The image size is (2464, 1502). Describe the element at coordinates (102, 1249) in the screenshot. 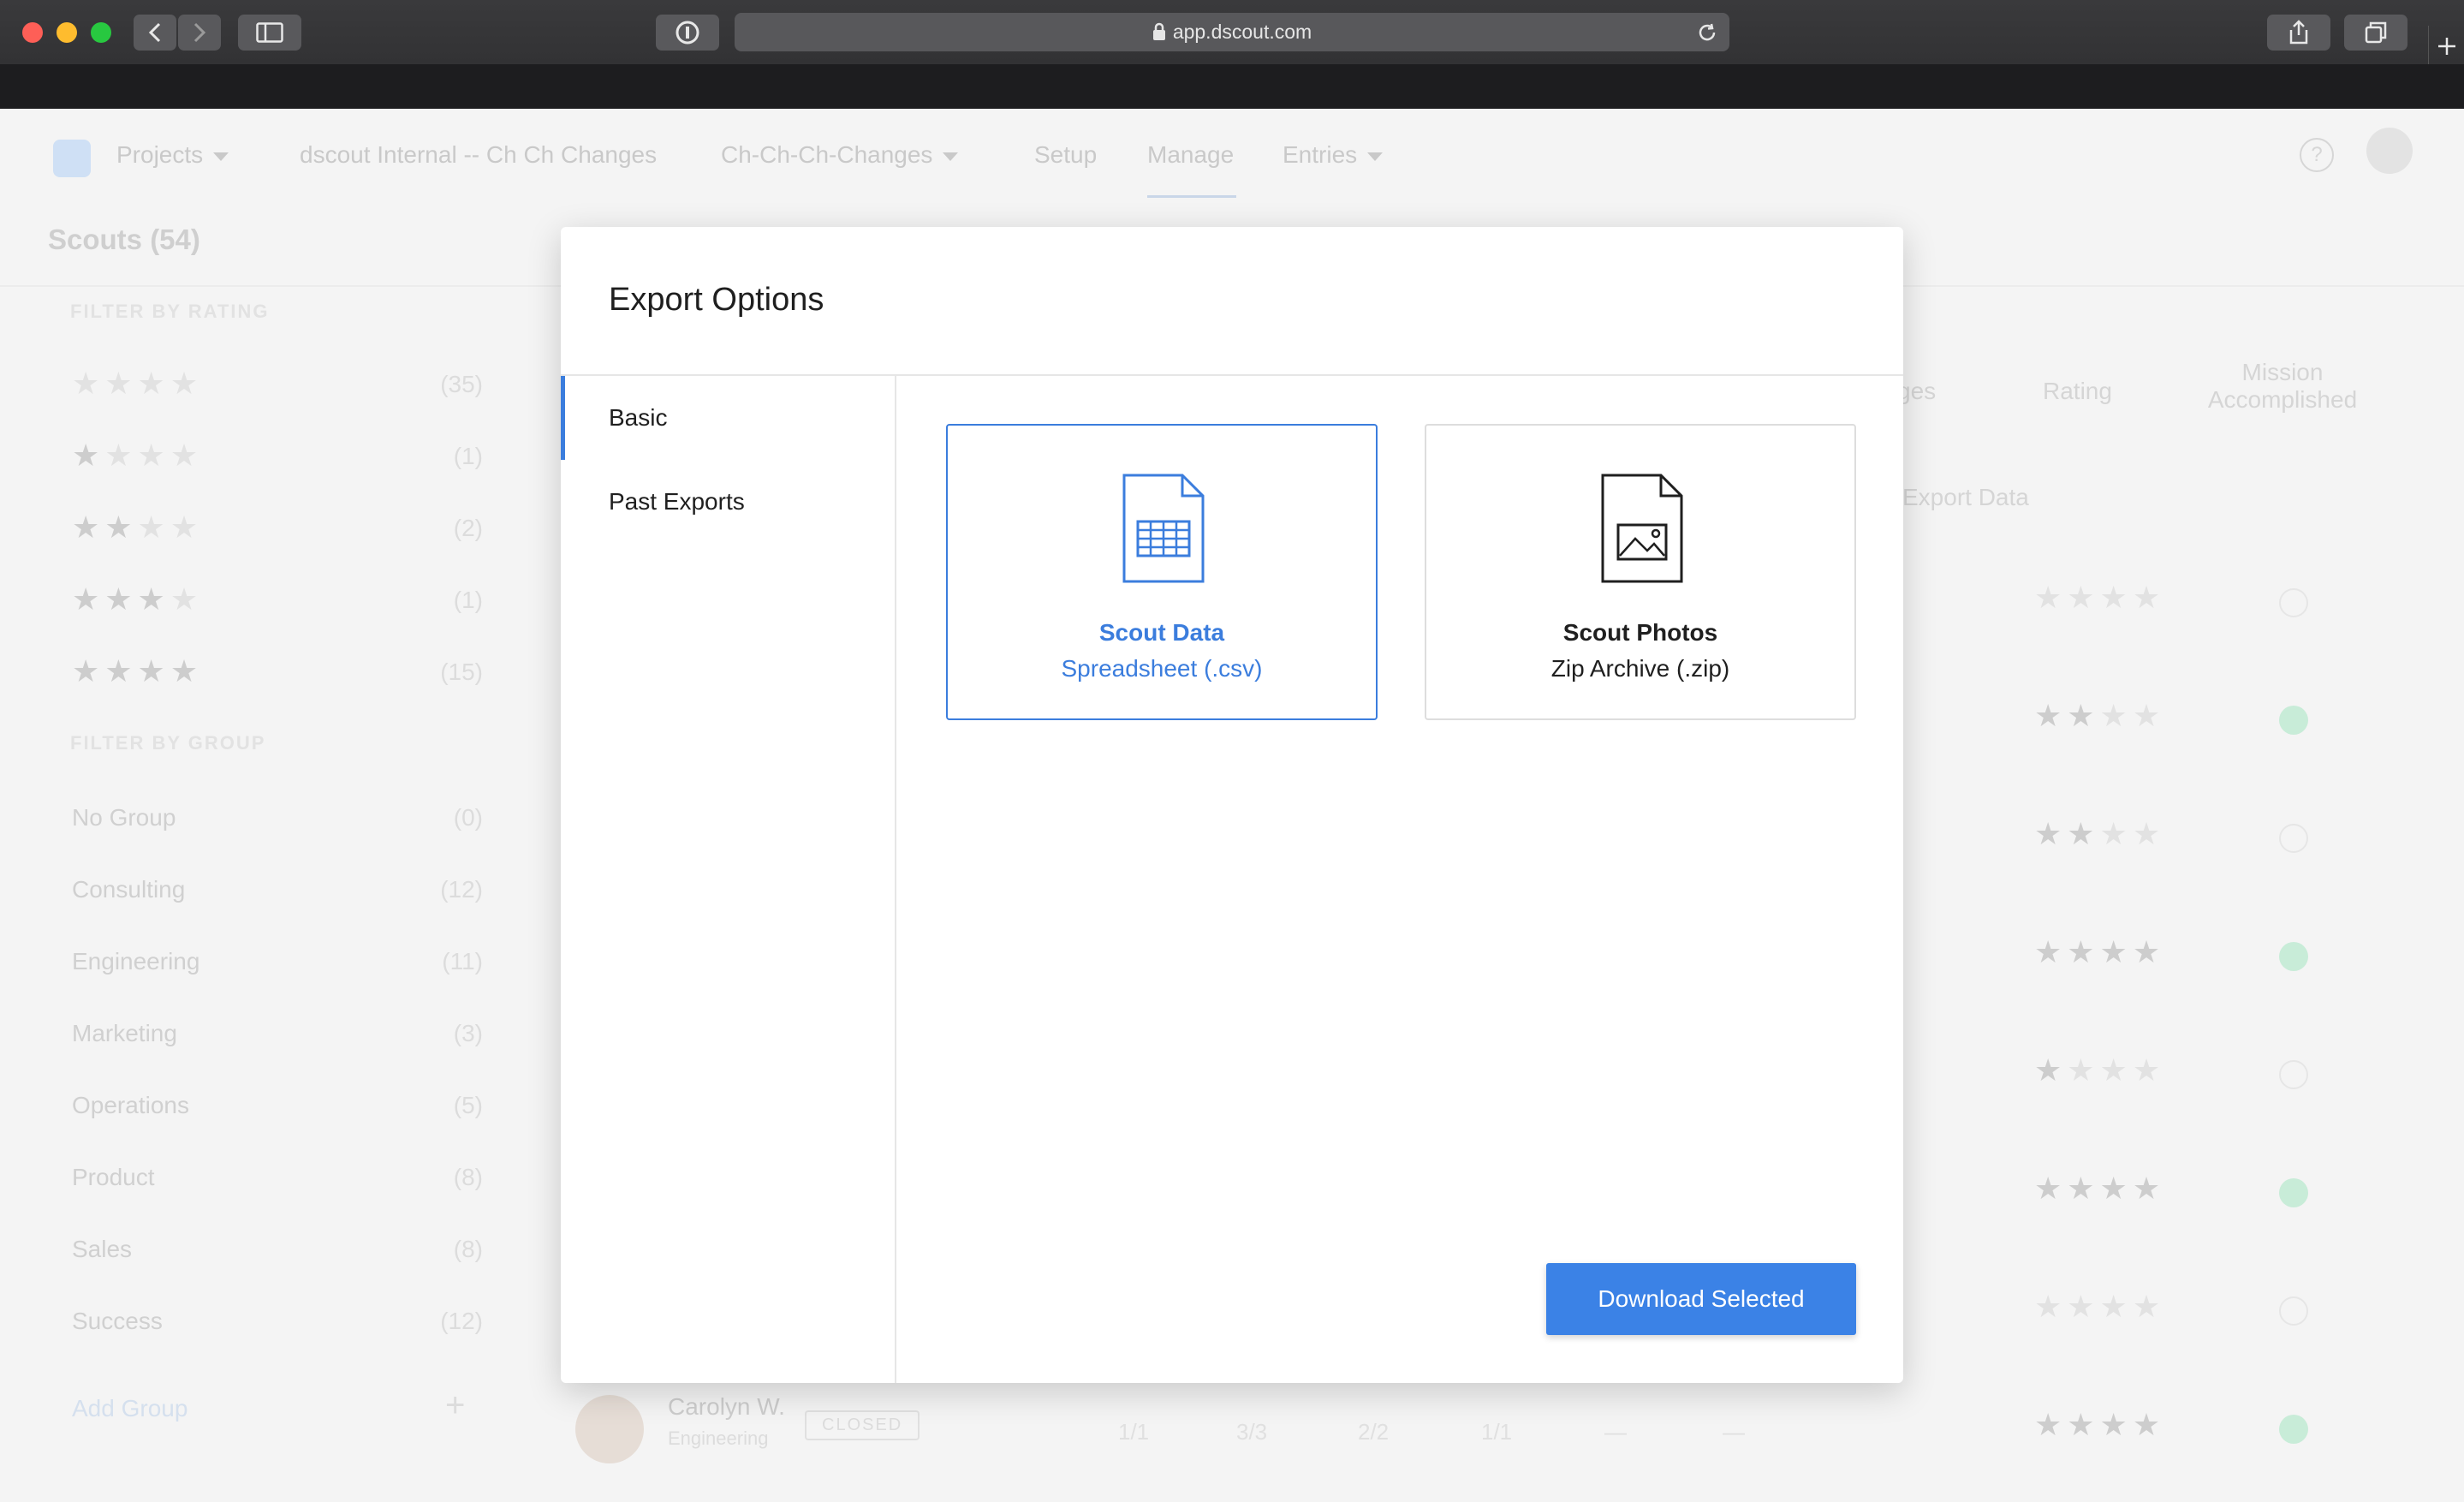

I see `group-label: Sales` at that location.